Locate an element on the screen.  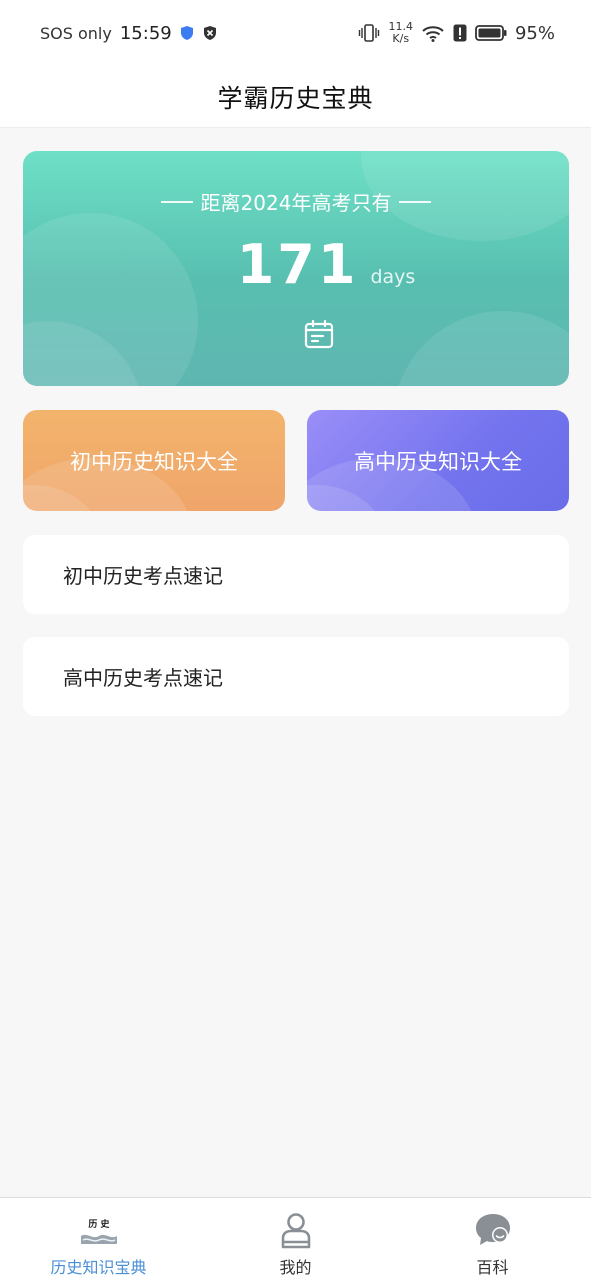
network-speed: 11.4 K/s is located at coordinates (400, 33).